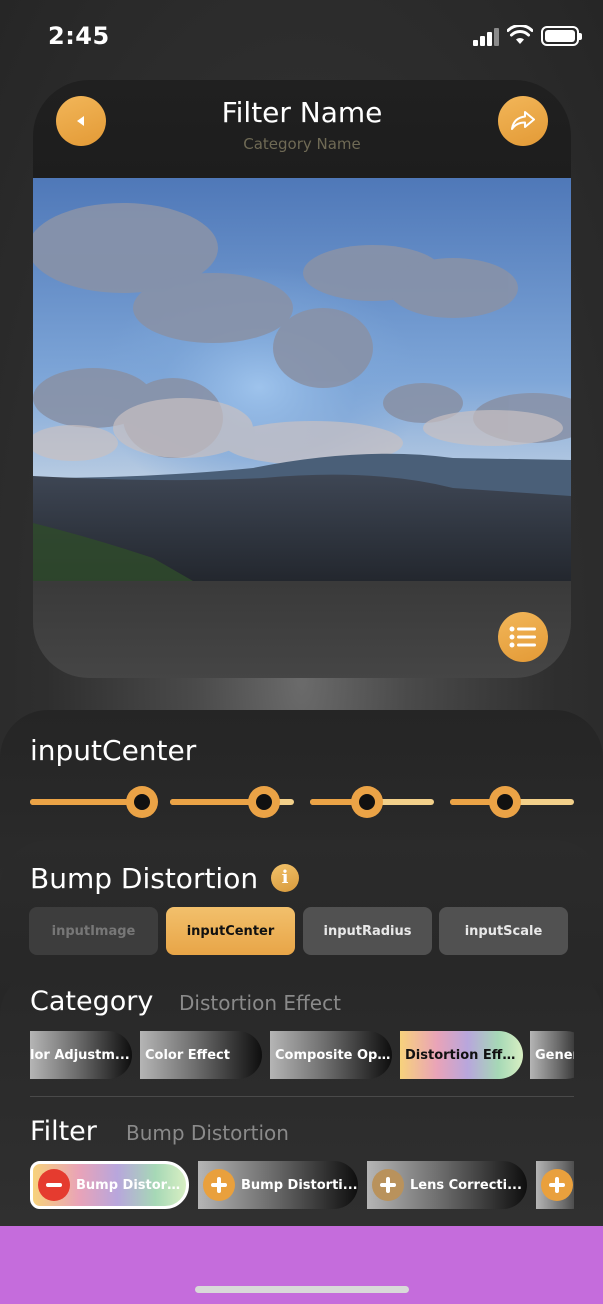 The image size is (603, 1304). What do you see at coordinates (94, 802) in the screenshot?
I see `center-x-slider` at bounding box center [94, 802].